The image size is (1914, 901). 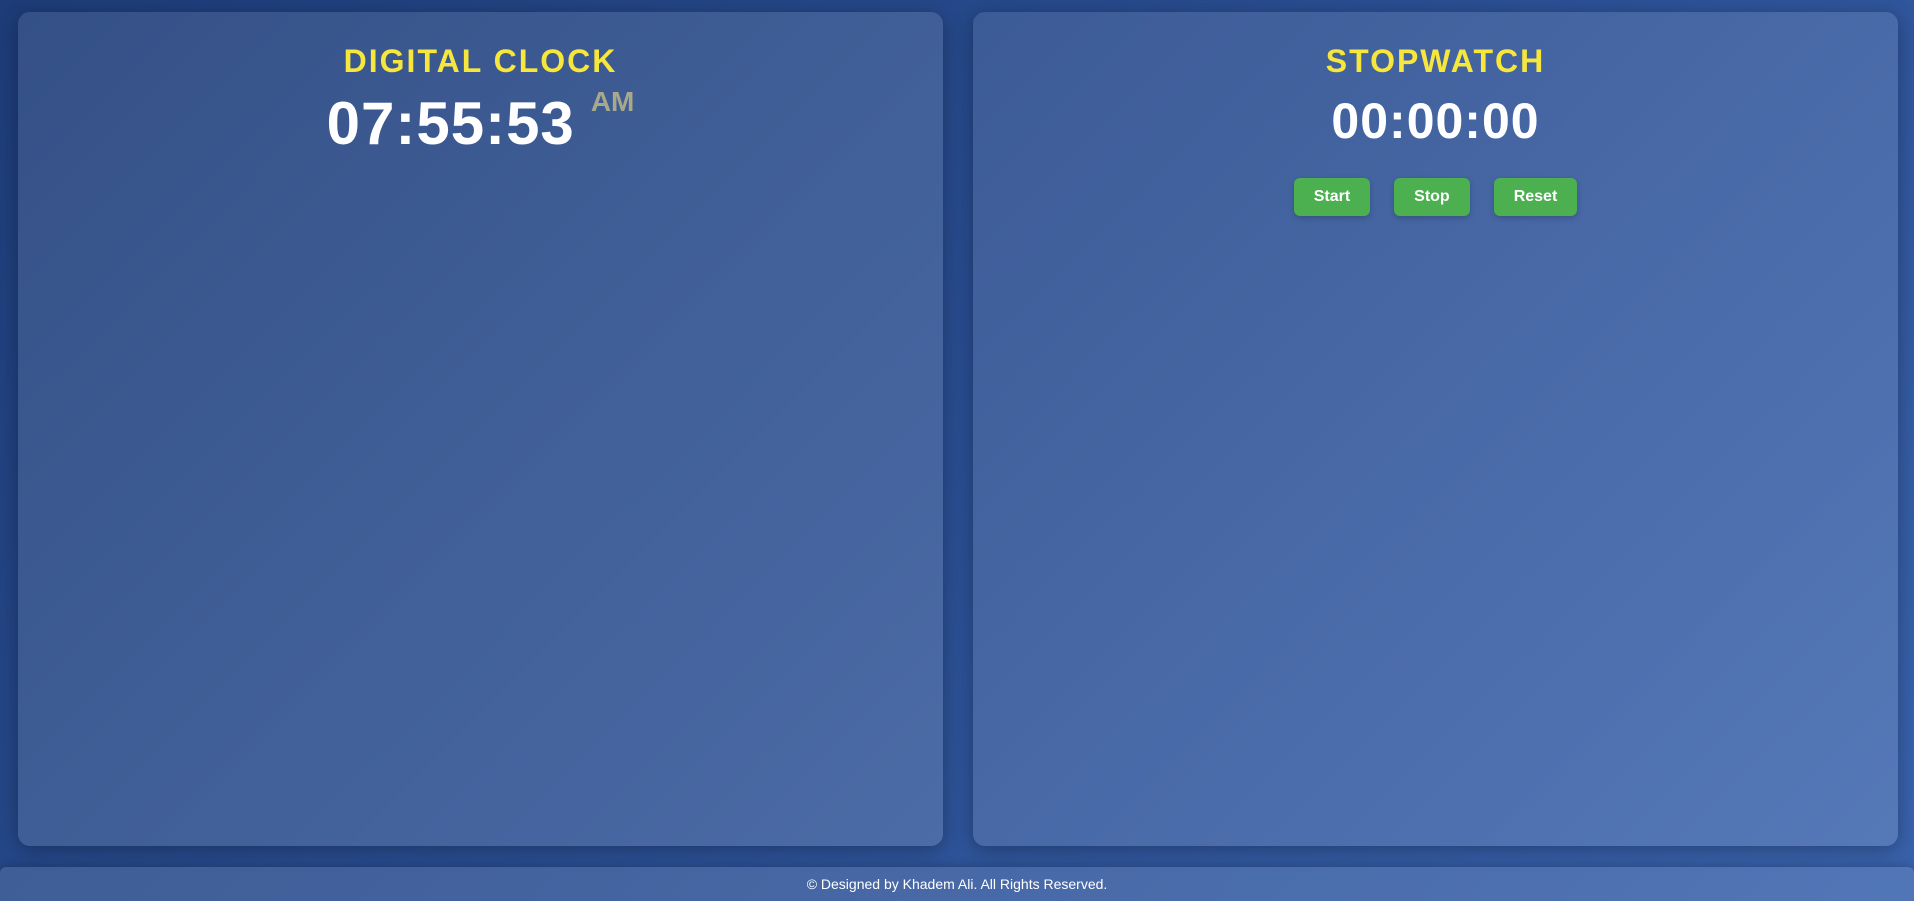 I want to click on stop-button: Stop, so click(x=1432, y=197).